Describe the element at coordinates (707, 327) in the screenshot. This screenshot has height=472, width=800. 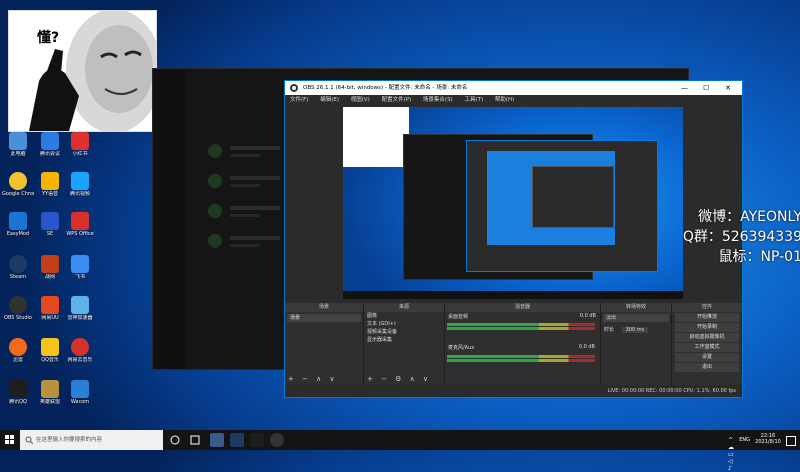
I see `start-recording-button: 开始录制` at that location.